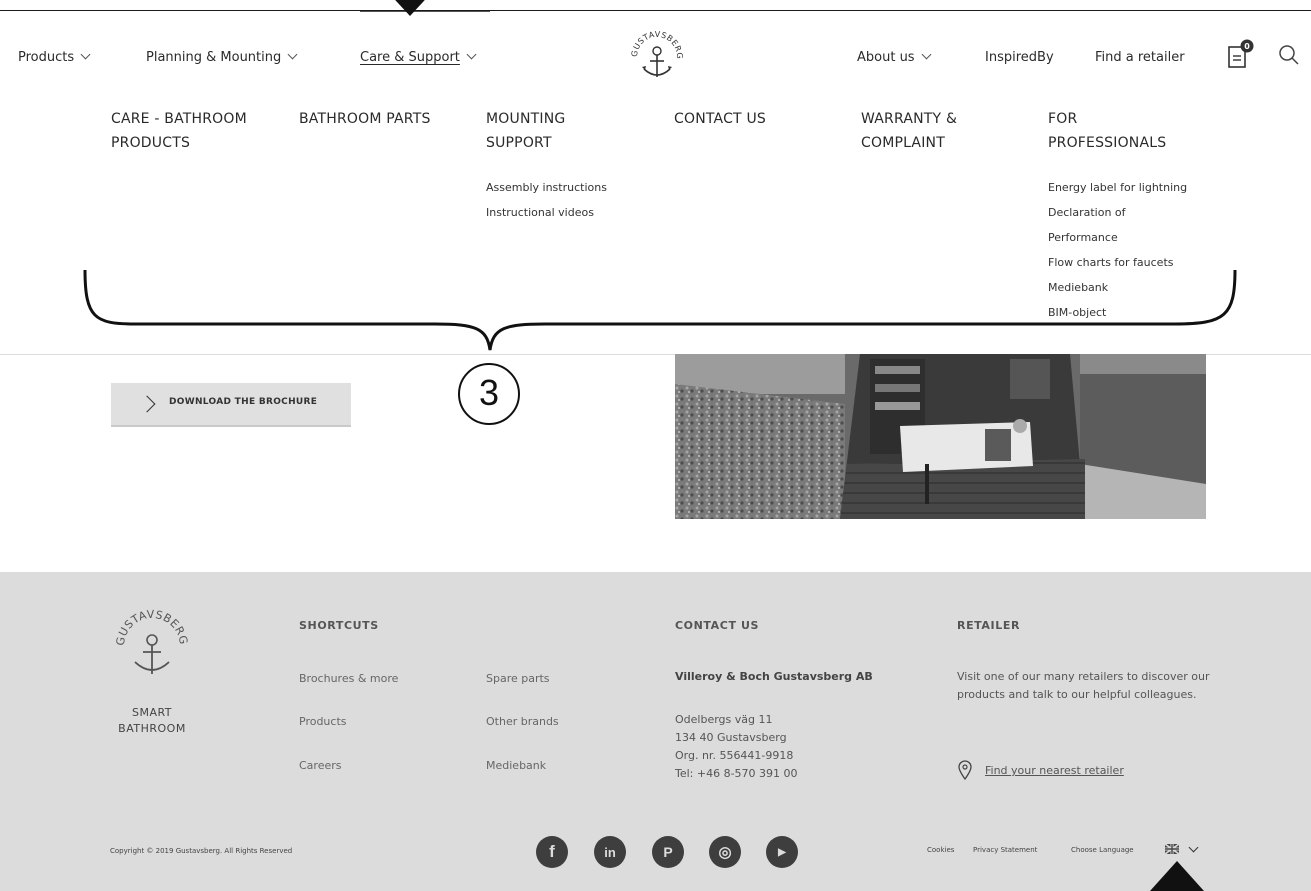 This screenshot has width=1311, height=891. What do you see at coordinates (410, 57) in the screenshot?
I see `nav-care-label: Care & Support` at bounding box center [410, 57].